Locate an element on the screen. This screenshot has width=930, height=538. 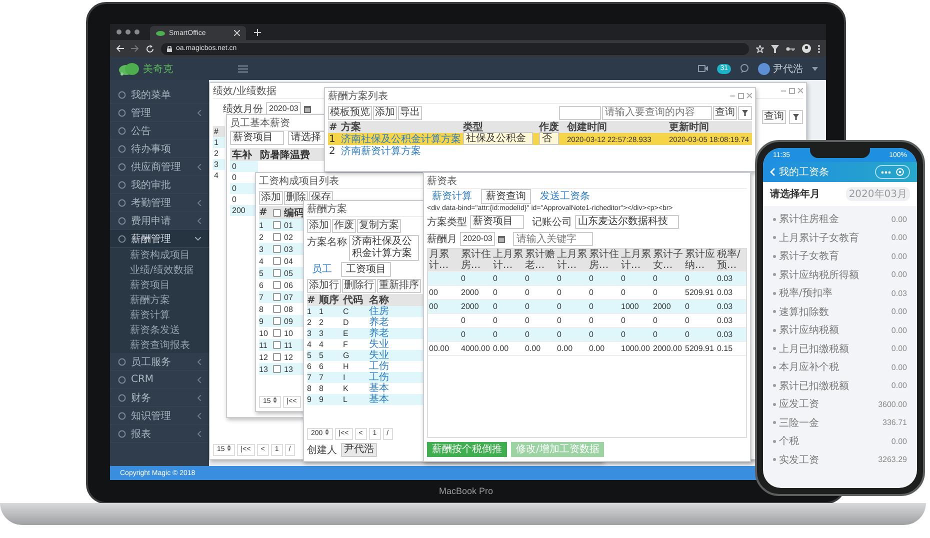
chevron-left-icon is located at coordinates (199, 433).